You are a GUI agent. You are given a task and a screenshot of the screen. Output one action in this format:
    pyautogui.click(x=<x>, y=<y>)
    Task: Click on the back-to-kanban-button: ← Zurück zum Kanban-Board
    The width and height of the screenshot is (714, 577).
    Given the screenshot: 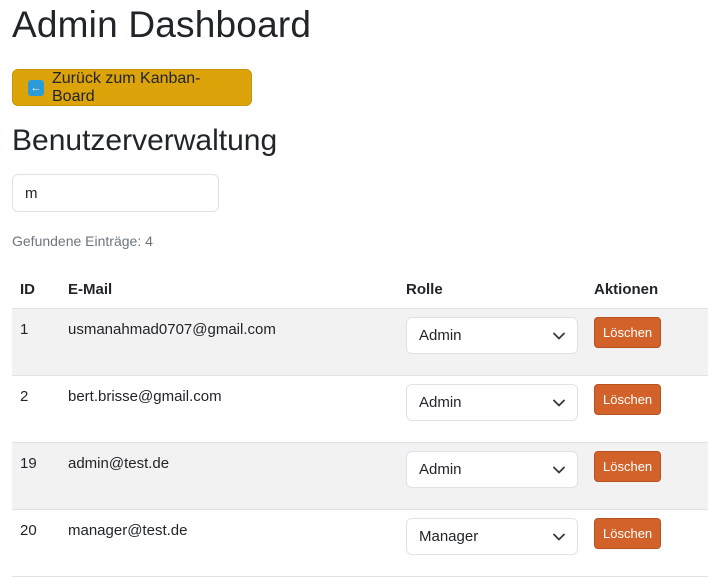 What is the action you would take?
    pyautogui.click(x=132, y=87)
    